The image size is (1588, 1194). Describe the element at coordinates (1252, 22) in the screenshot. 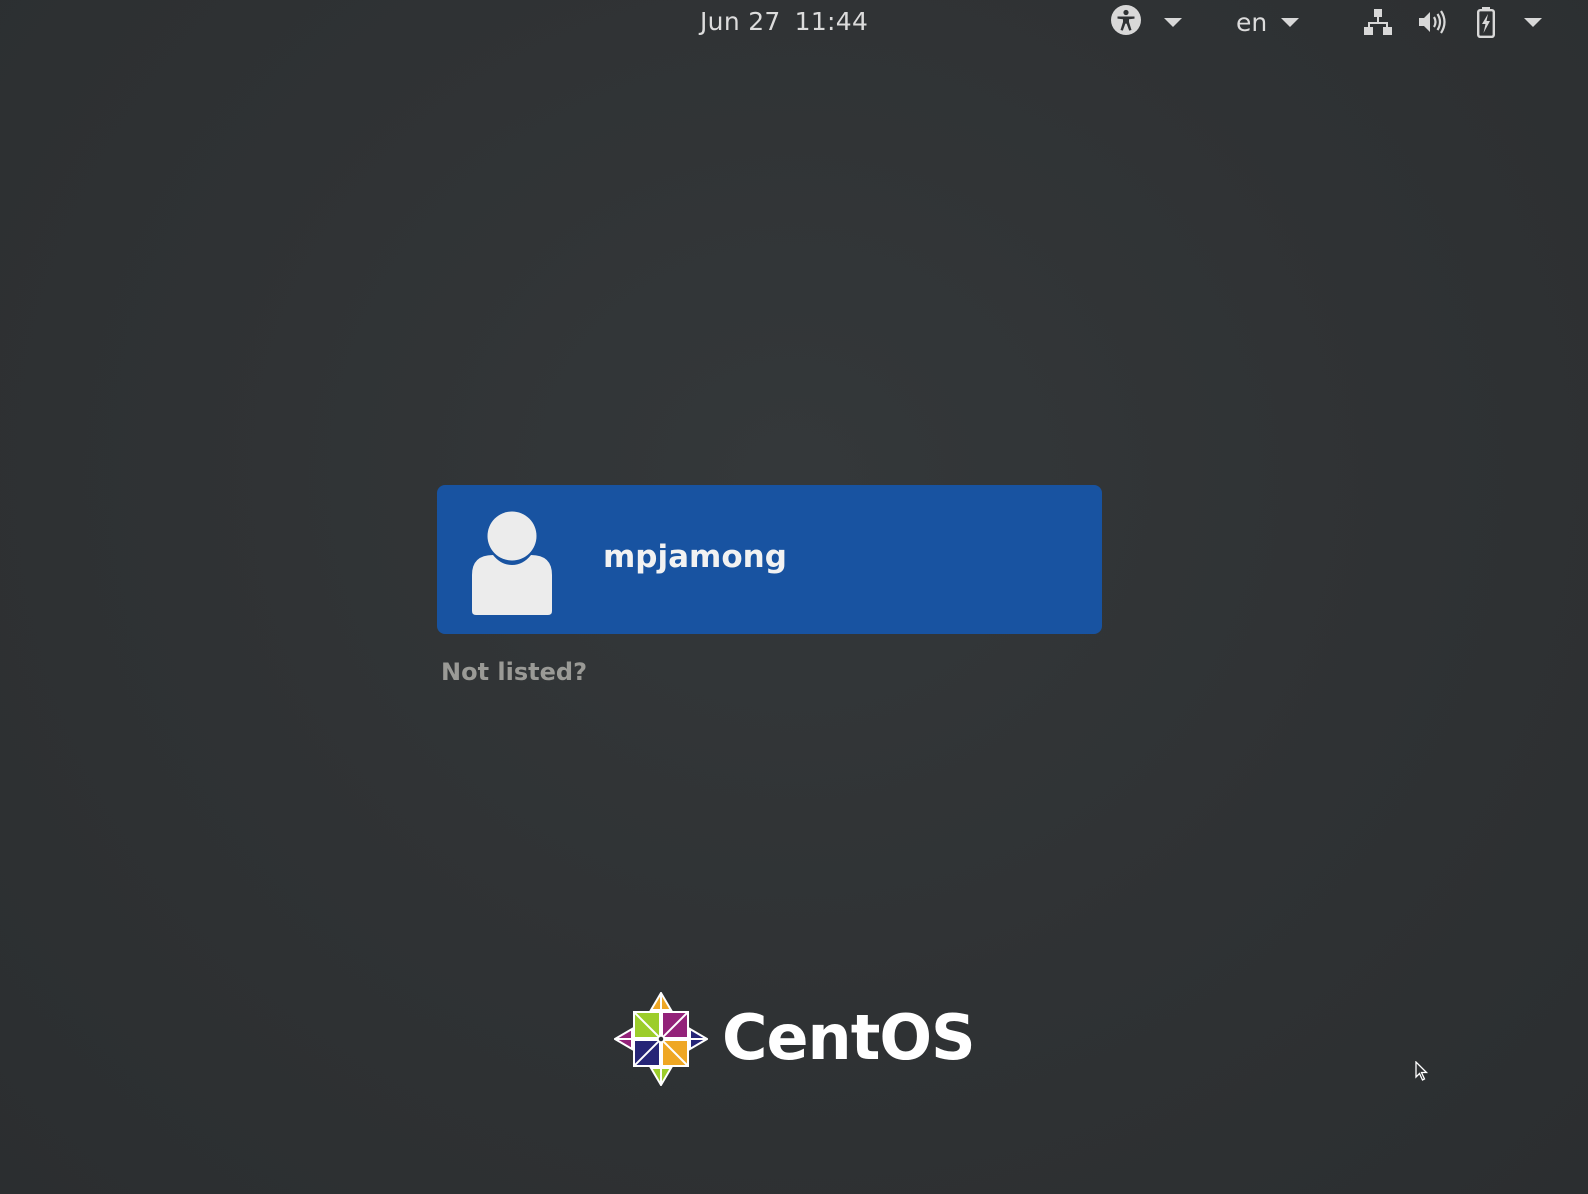

I see `language-label: en` at that location.